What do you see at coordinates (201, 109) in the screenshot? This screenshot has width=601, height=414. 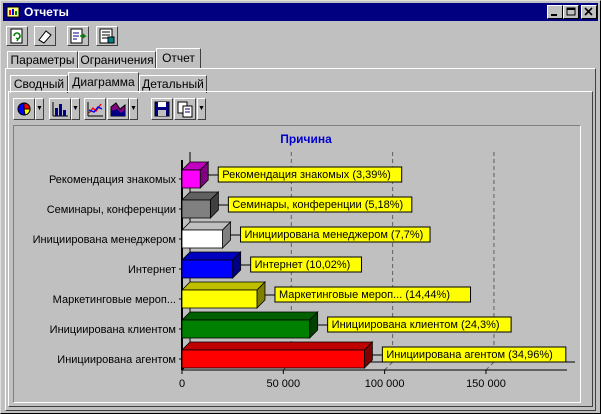 I see `copy-dropdown: ▼` at bounding box center [201, 109].